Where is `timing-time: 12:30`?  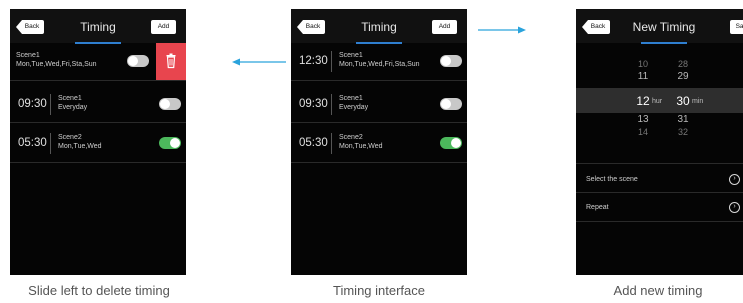 timing-time: 12:30 is located at coordinates (313, 61).